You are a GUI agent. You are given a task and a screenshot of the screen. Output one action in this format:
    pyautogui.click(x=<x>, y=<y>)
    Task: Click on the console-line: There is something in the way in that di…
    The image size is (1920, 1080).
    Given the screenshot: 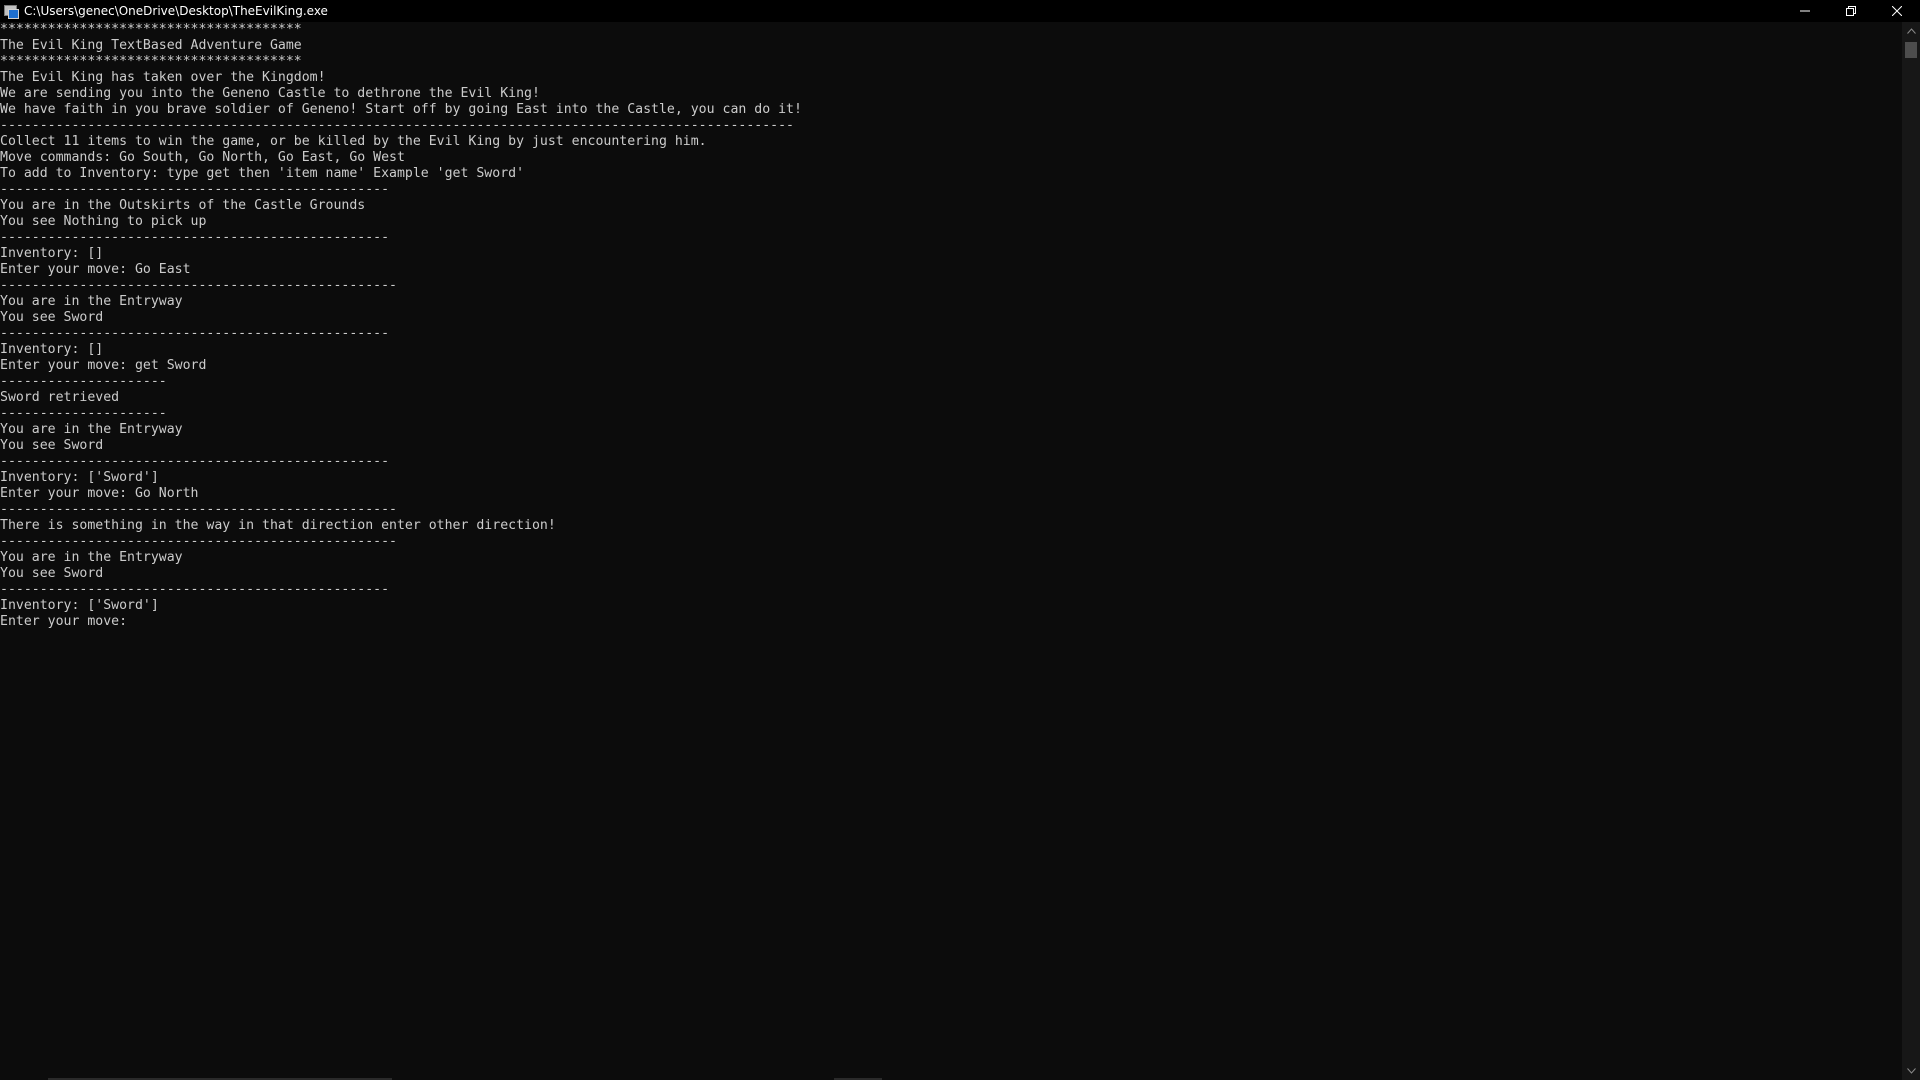 What is the action you would take?
    pyautogui.click(x=278, y=525)
    